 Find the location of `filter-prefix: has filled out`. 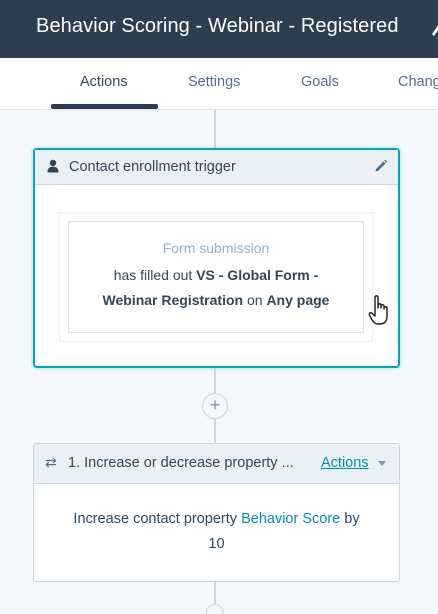

filter-prefix: has filled out is located at coordinates (153, 275).